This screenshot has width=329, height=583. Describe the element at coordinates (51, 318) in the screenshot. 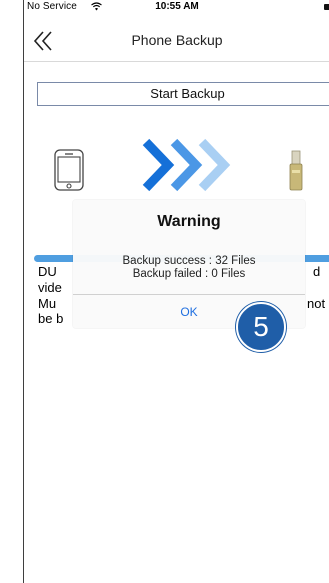

I see `info-line-4-left: be b` at that location.